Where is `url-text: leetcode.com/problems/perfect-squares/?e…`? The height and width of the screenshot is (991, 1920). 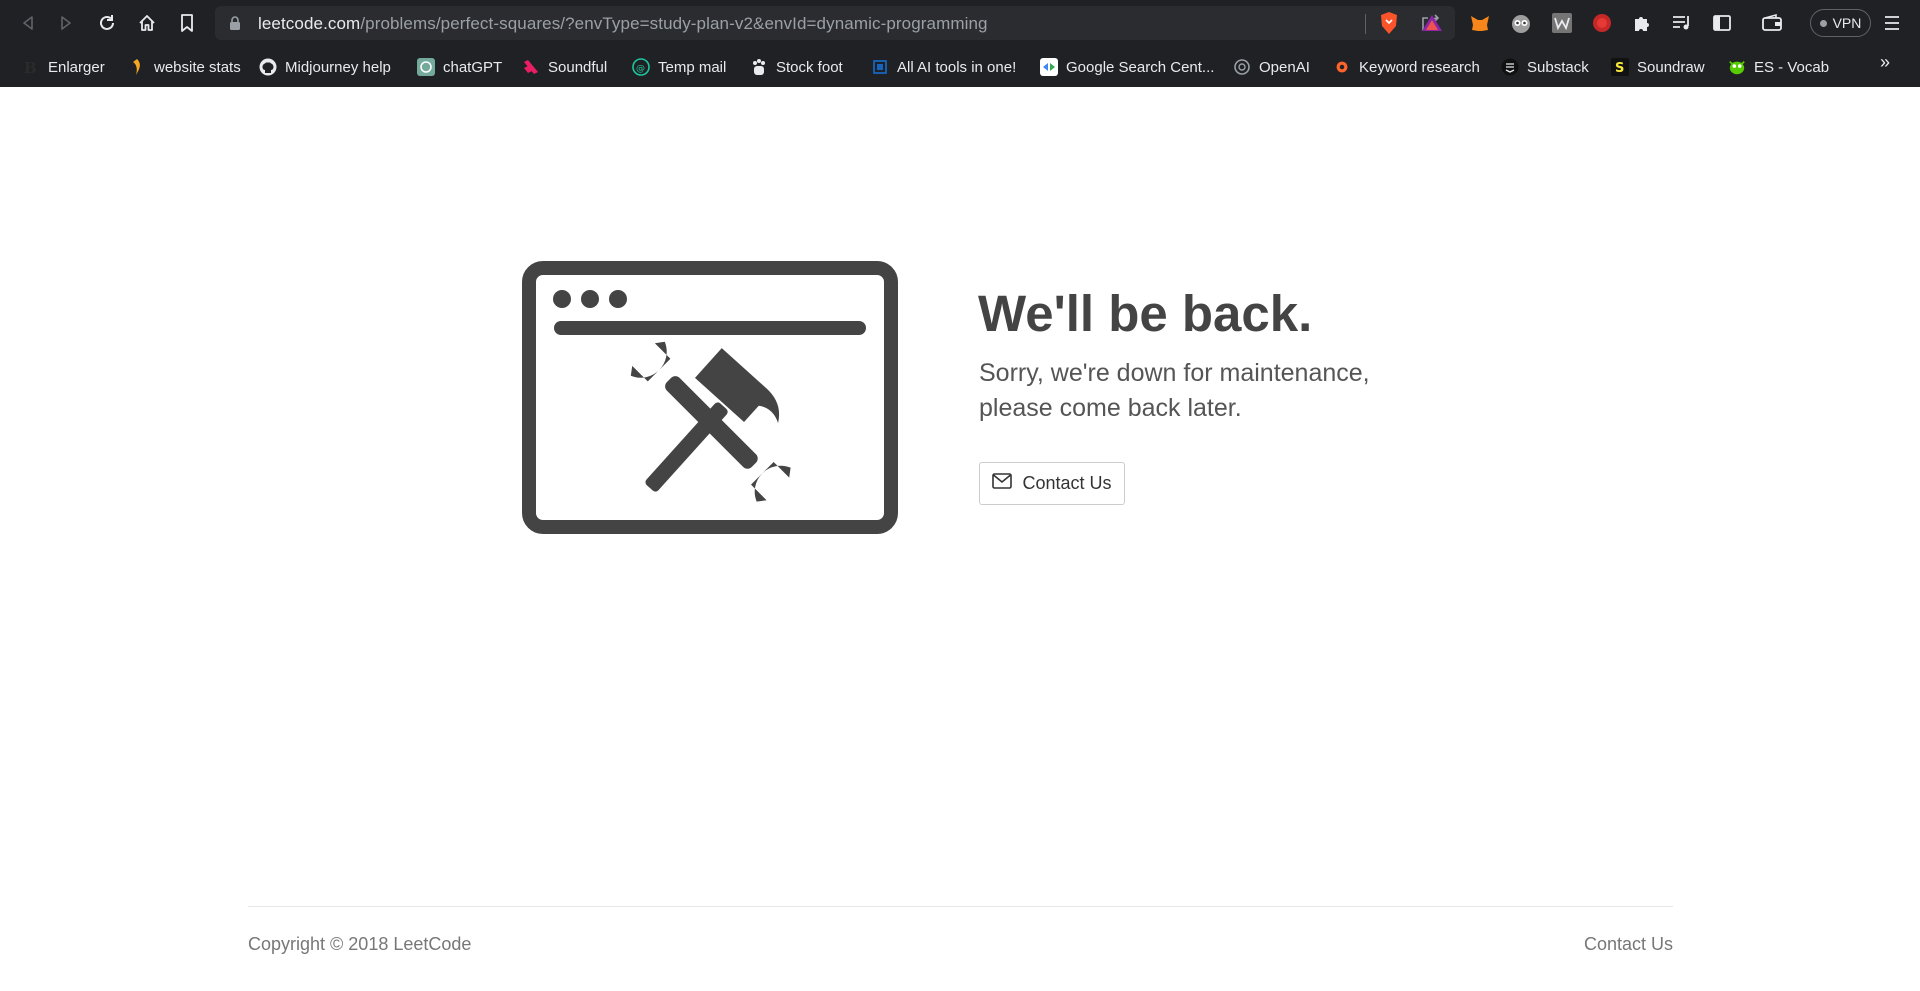
url-text: leetcode.com/problems/perfect-squares/?e… is located at coordinates (623, 24).